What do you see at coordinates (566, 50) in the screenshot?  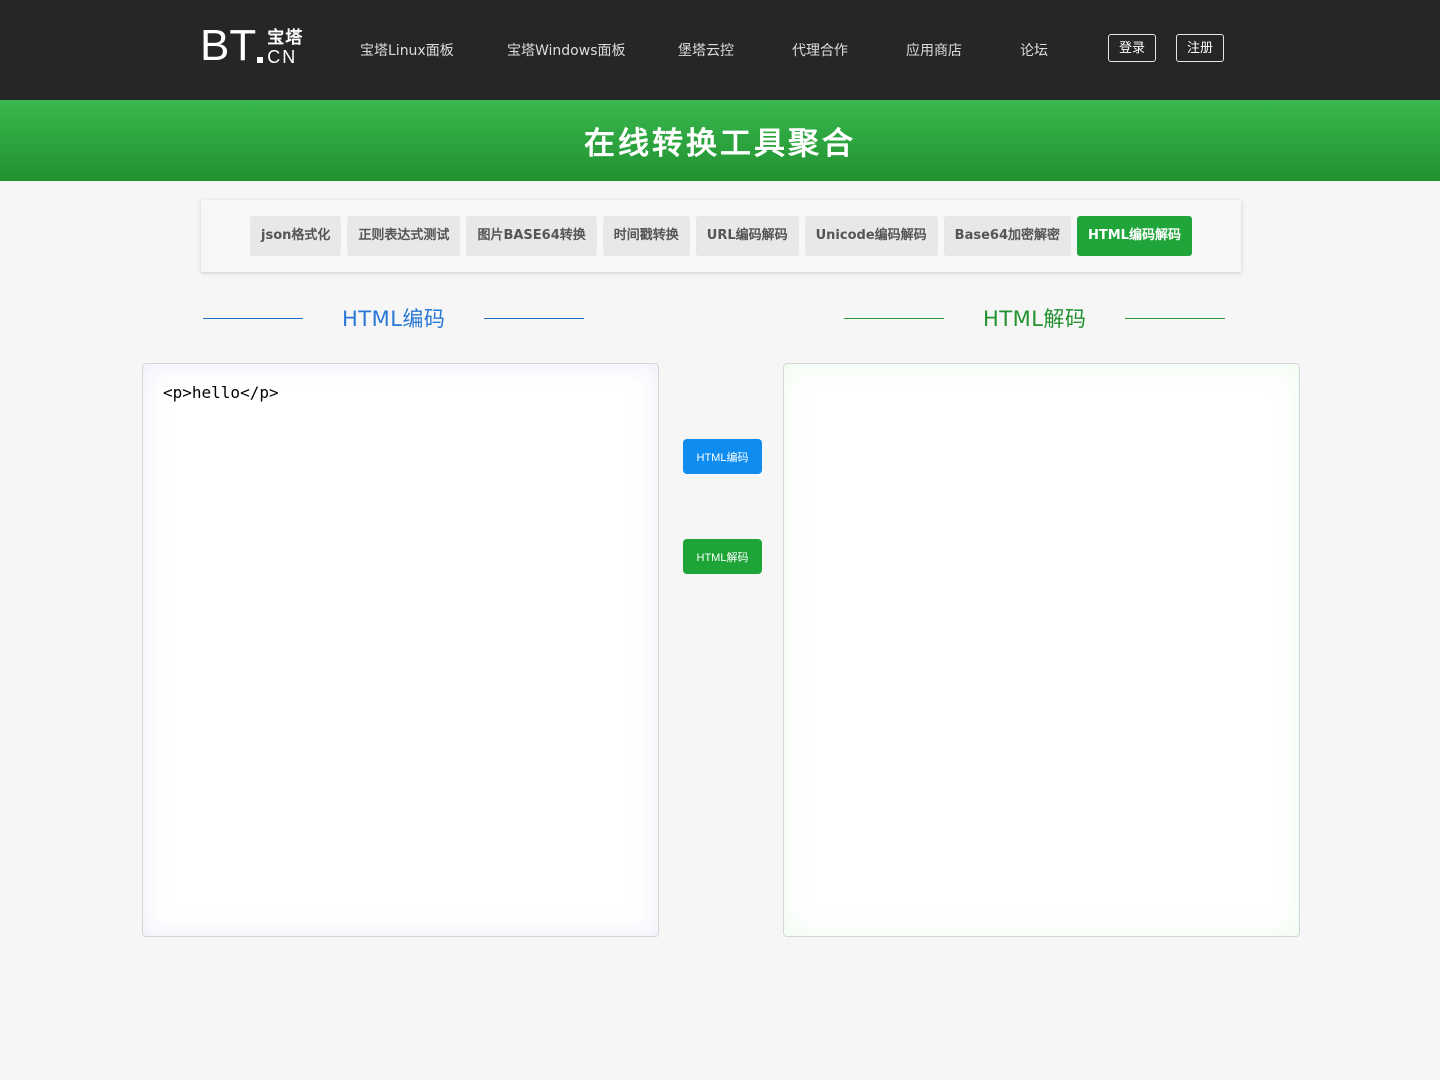 I see `nav-link-windows-panel: 宝塔Windows面板` at bounding box center [566, 50].